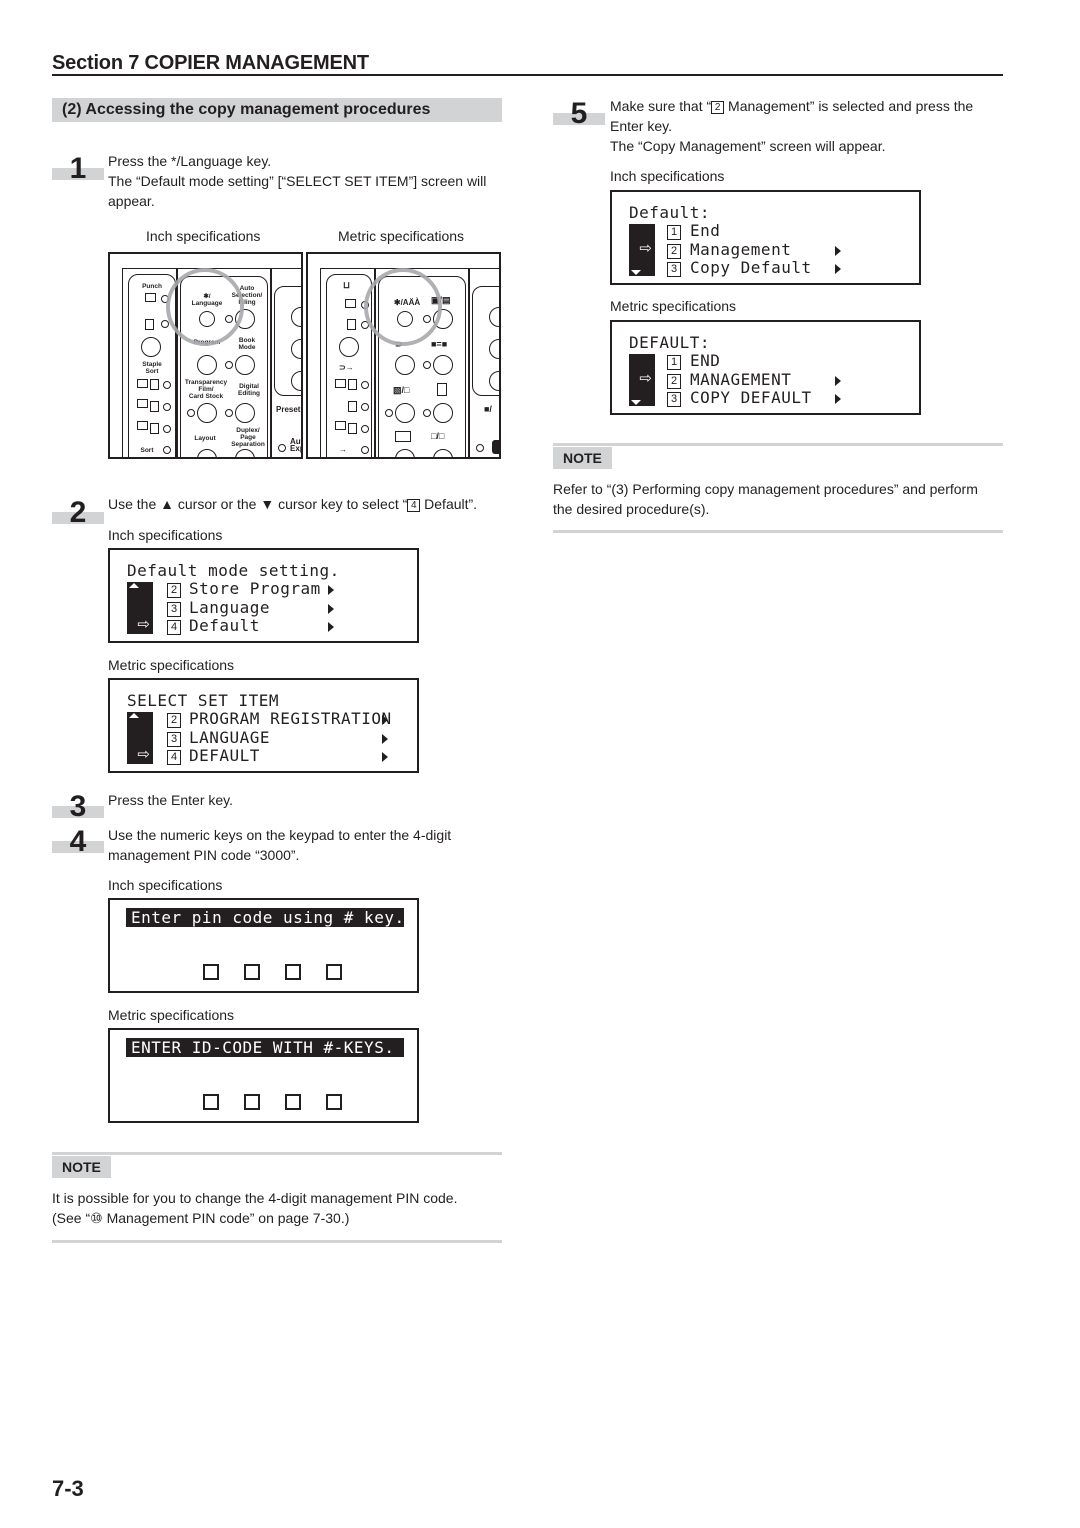 Image resolution: width=1080 pixels, height=1528 pixels. I want to click on lcd-title: DEFAULT:, so click(670, 342).